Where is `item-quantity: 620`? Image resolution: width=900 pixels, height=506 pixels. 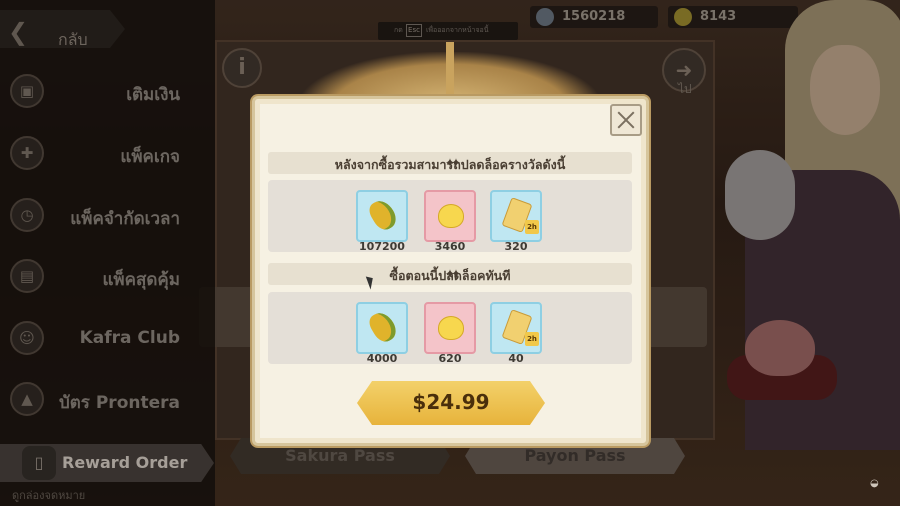
item-quantity: 620 is located at coordinates (450, 358).